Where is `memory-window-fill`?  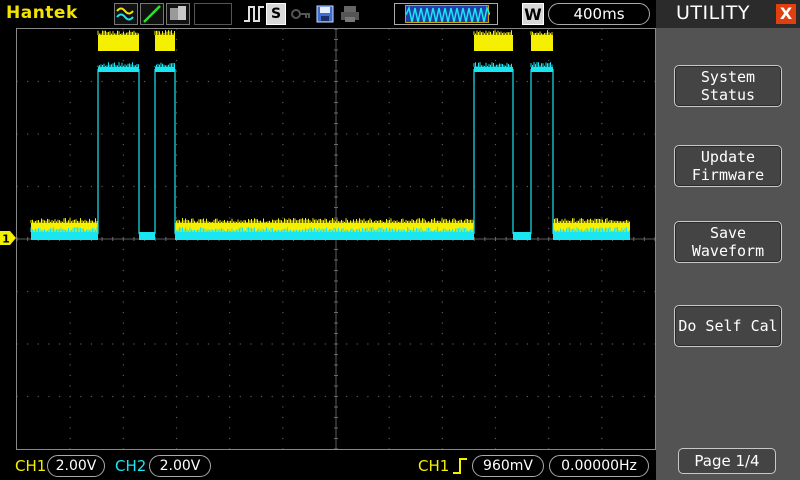 memory-window-fill is located at coordinates (448, 14).